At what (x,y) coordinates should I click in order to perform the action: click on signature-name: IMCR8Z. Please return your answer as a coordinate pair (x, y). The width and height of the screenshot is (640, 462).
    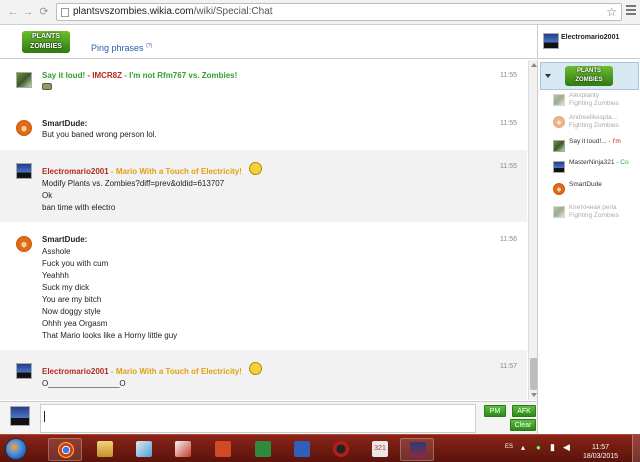
    Looking at the image, I should click on (107, 75).